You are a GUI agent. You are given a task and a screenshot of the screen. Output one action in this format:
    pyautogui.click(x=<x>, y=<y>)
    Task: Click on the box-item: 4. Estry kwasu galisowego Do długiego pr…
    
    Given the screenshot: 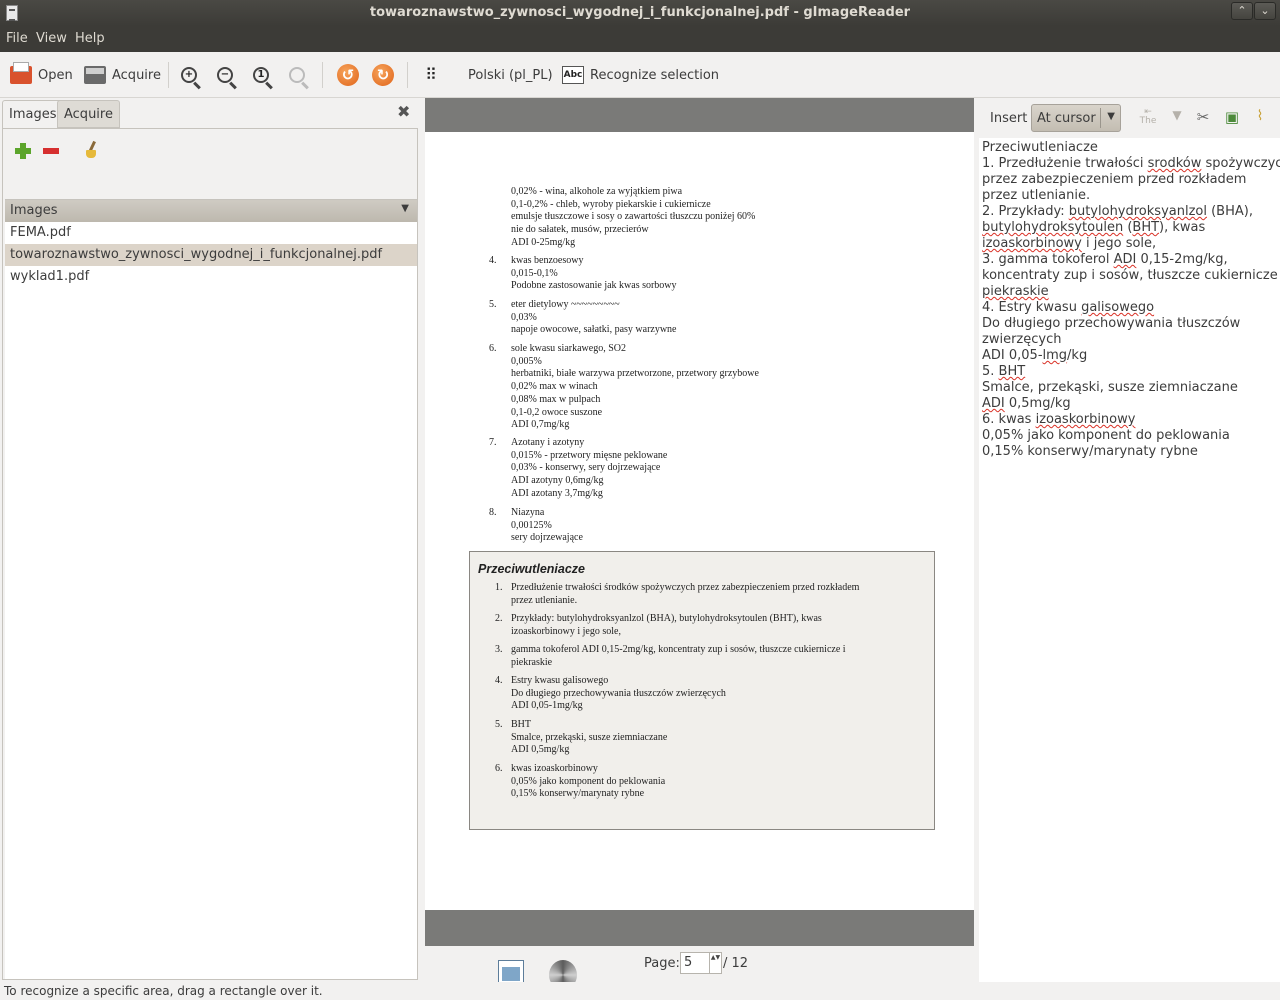 What is the action you would take?
    pyautogui.click(x=610, y=693)
    